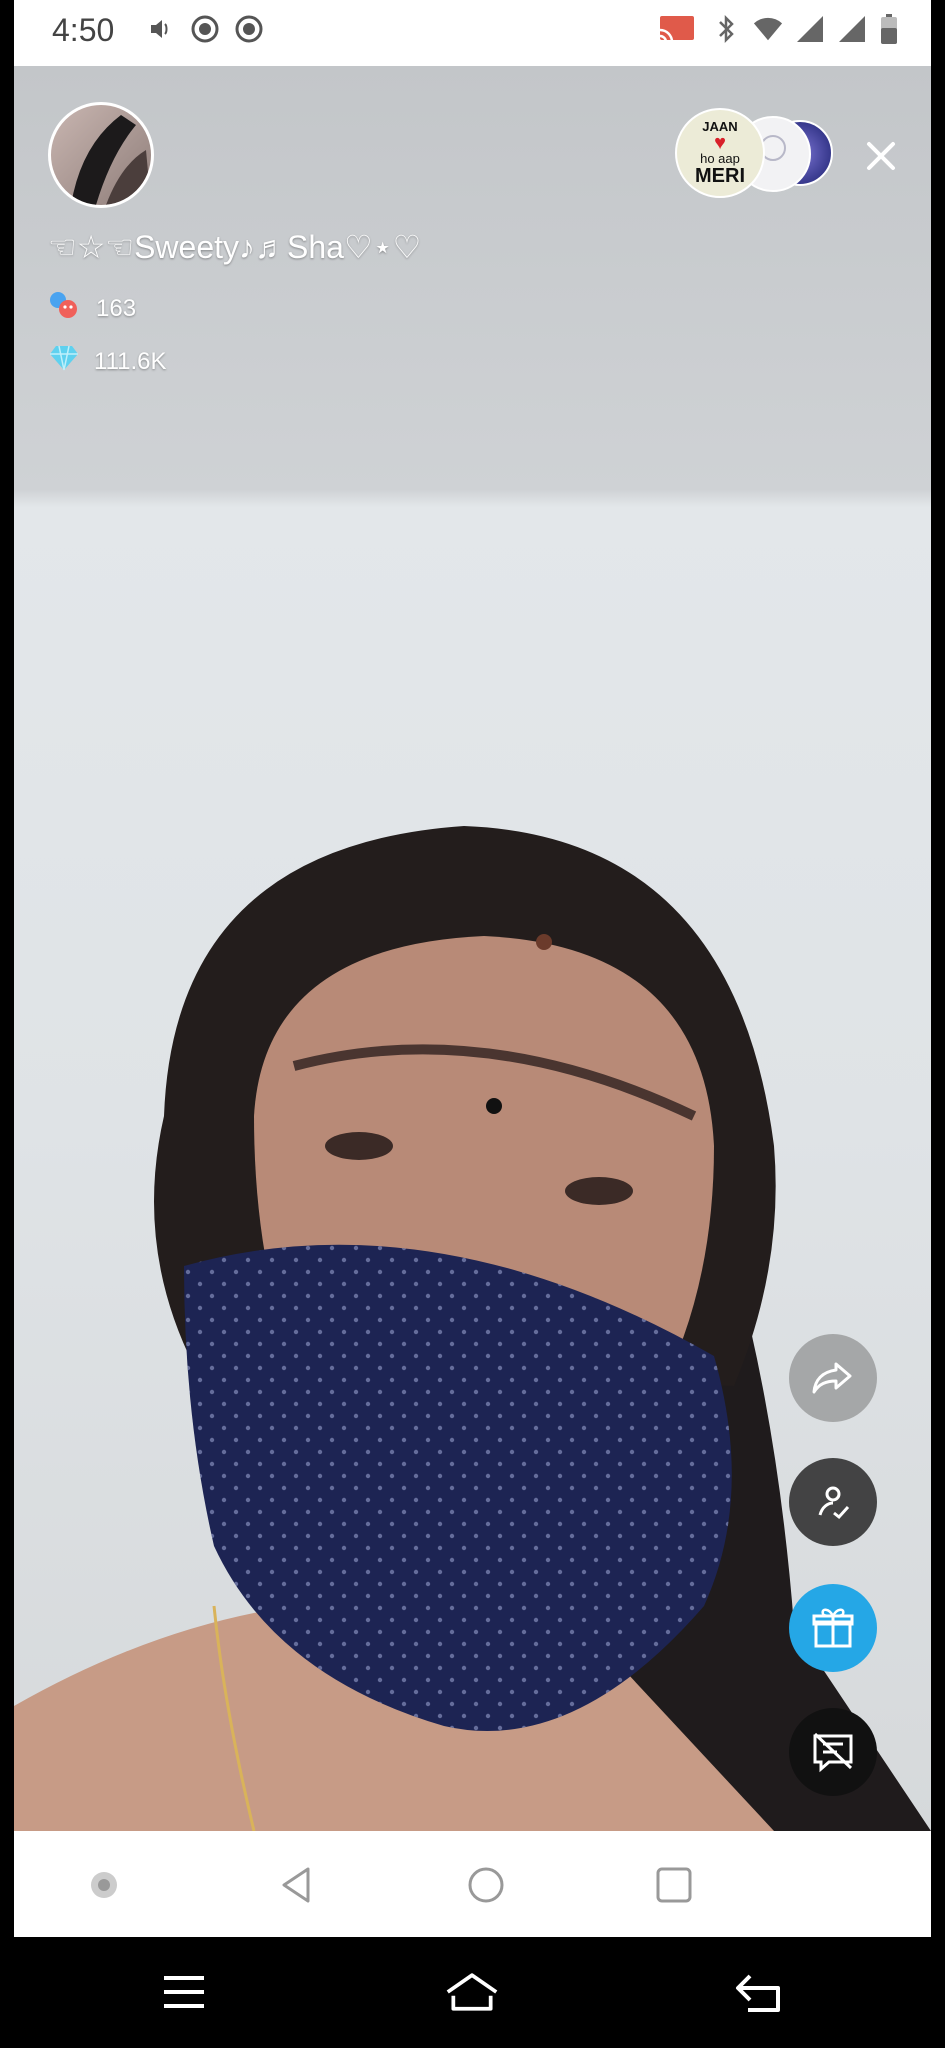 The height and width of the screenshot is (2048, 945). I want to click on battery-icon, so click(889, 29).